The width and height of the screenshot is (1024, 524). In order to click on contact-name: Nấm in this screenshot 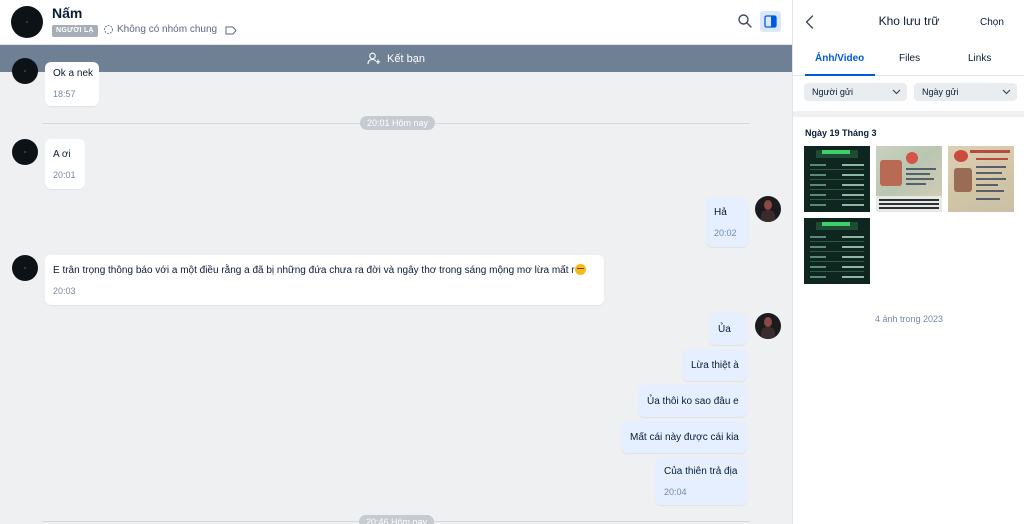, I will do `click(67, 13)`.